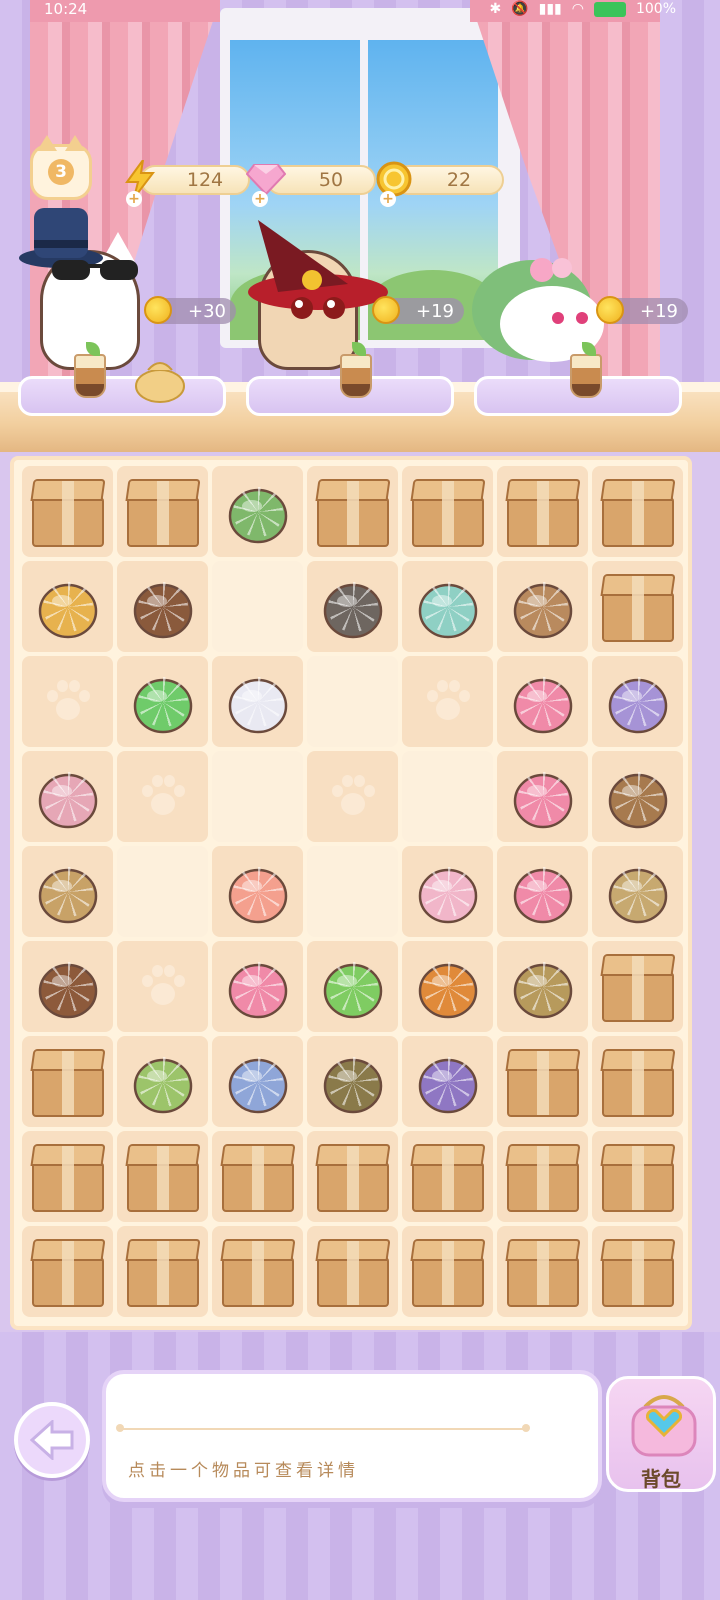 This screenshot has height=1600, width=720. What do you see at coordinates (388, 199) in the screenshot?
I see `add-coin-icon: +` at bounding box center [388, 199].